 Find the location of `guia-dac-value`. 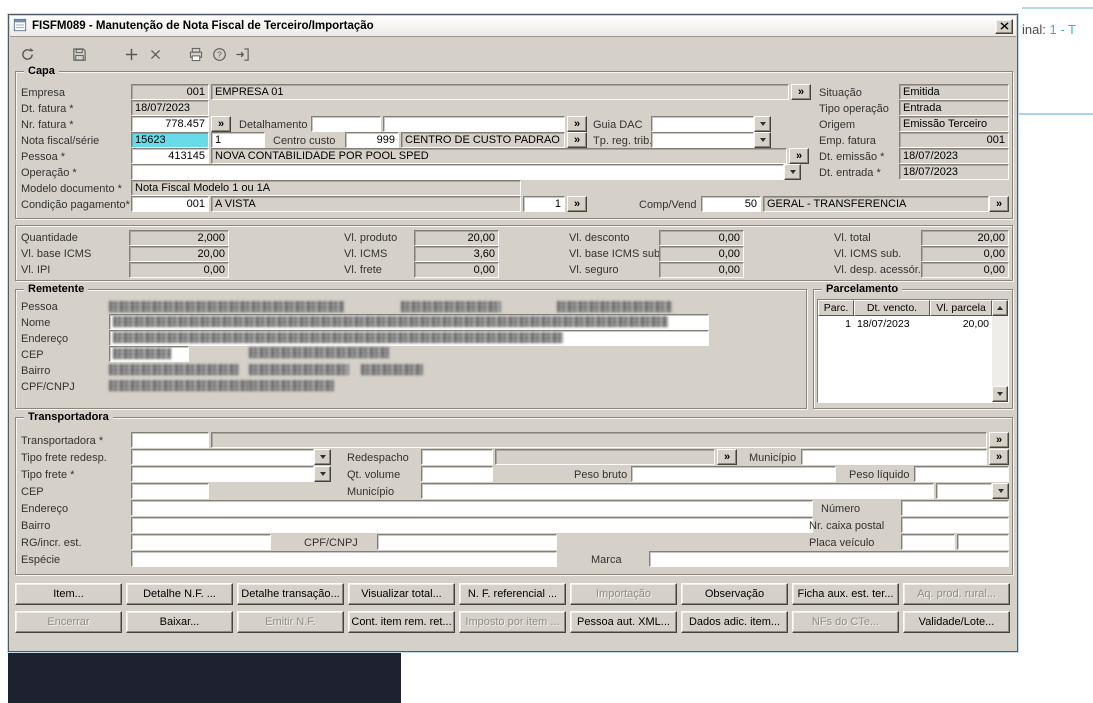

guia-dac-value is located at coordinates (702, 124).